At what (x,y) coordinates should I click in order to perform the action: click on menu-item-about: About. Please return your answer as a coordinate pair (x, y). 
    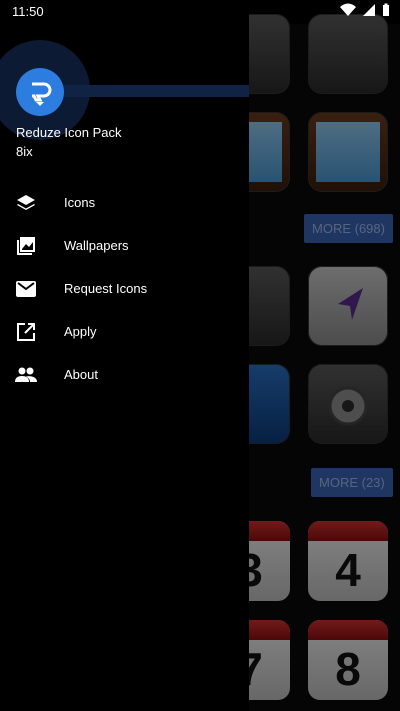
    Looking at the image, I should click on (124, 374).